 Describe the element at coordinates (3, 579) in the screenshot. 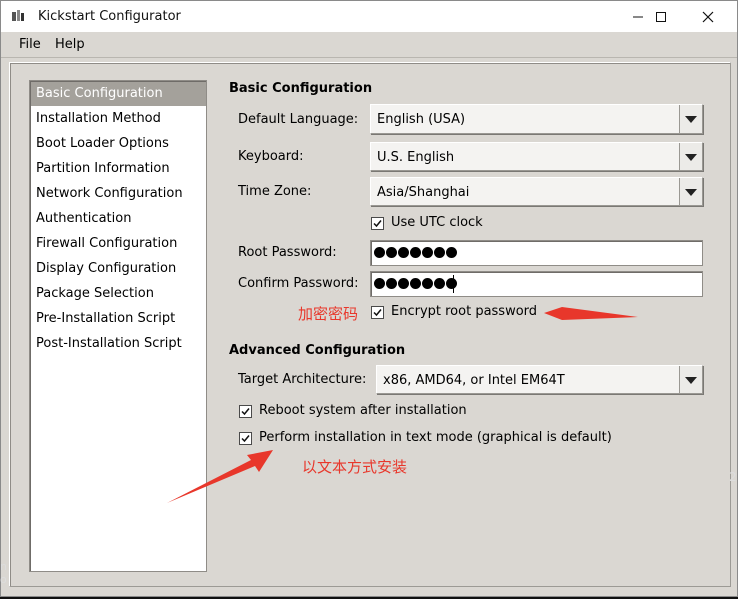

I see `background-char: o` at that location.